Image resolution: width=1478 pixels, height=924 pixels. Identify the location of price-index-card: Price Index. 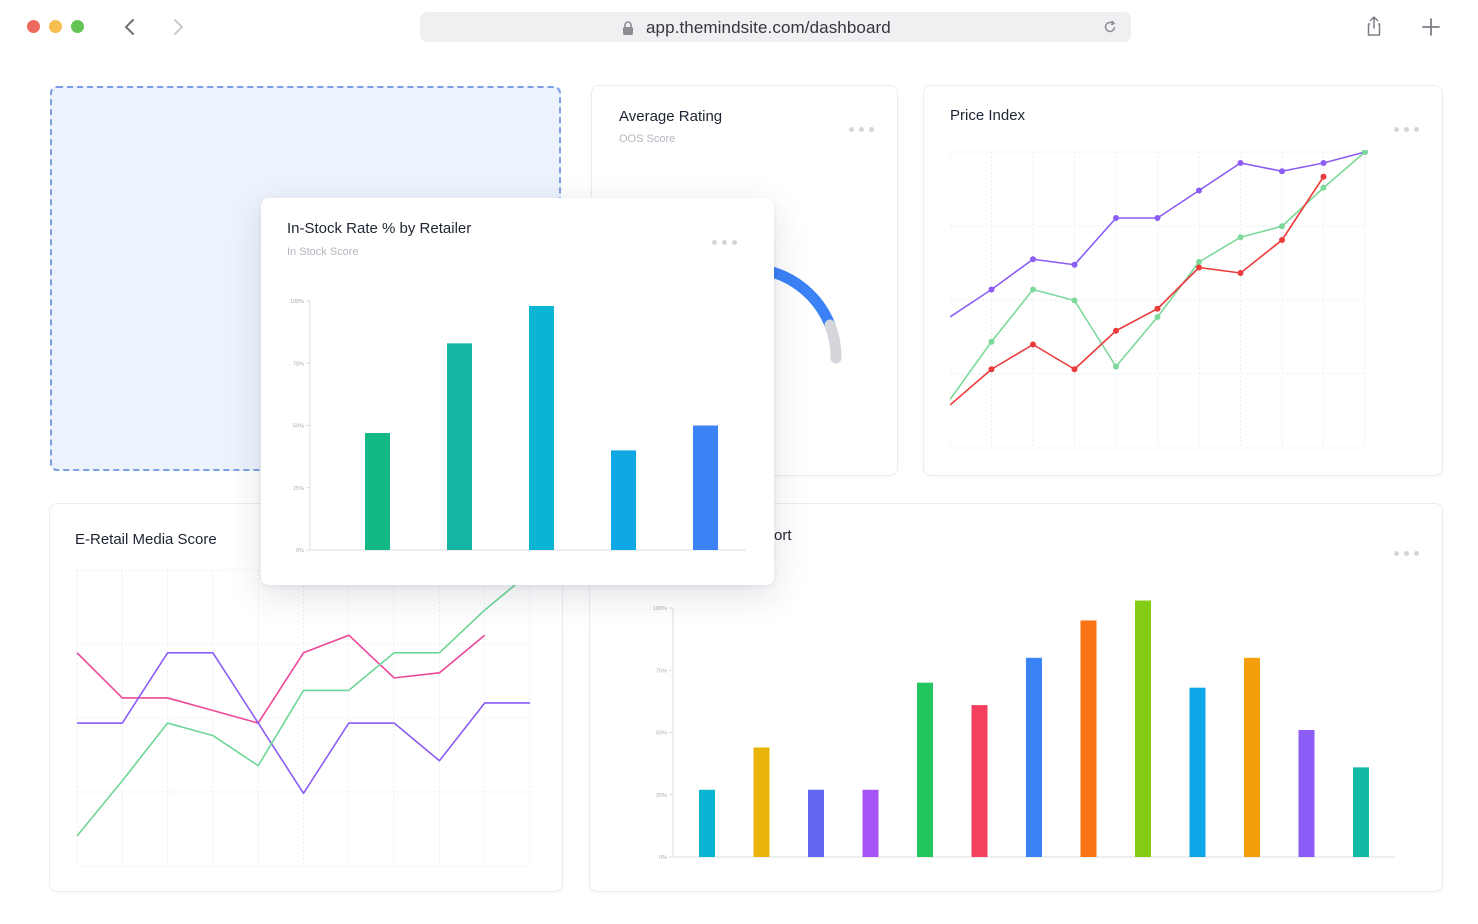
(1183, 280).